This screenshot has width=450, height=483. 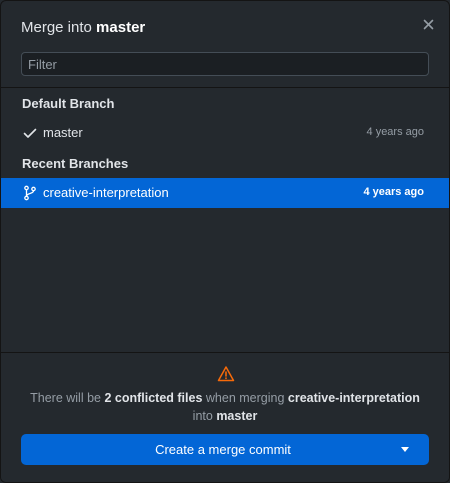 I want to click on target-branch: master, so click(x=237, y=416).